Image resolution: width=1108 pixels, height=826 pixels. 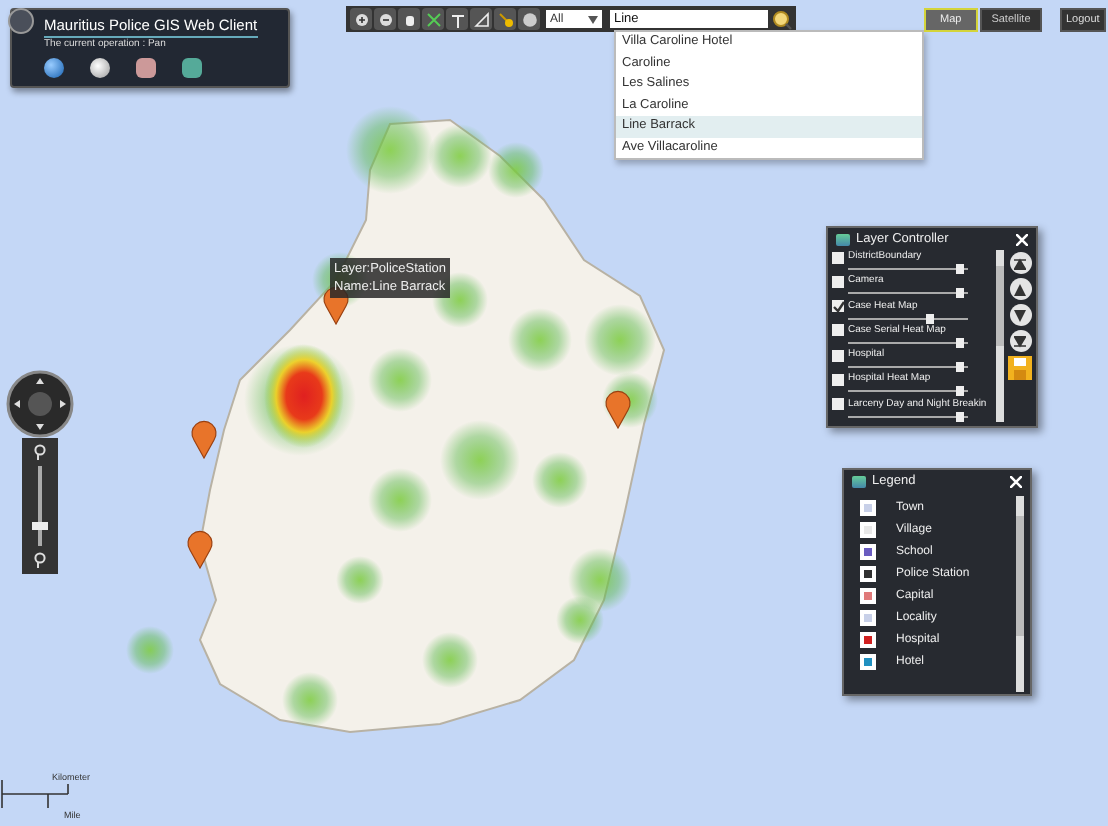 I want to click on move-bottom-icon, so click(x=1020, y=341).